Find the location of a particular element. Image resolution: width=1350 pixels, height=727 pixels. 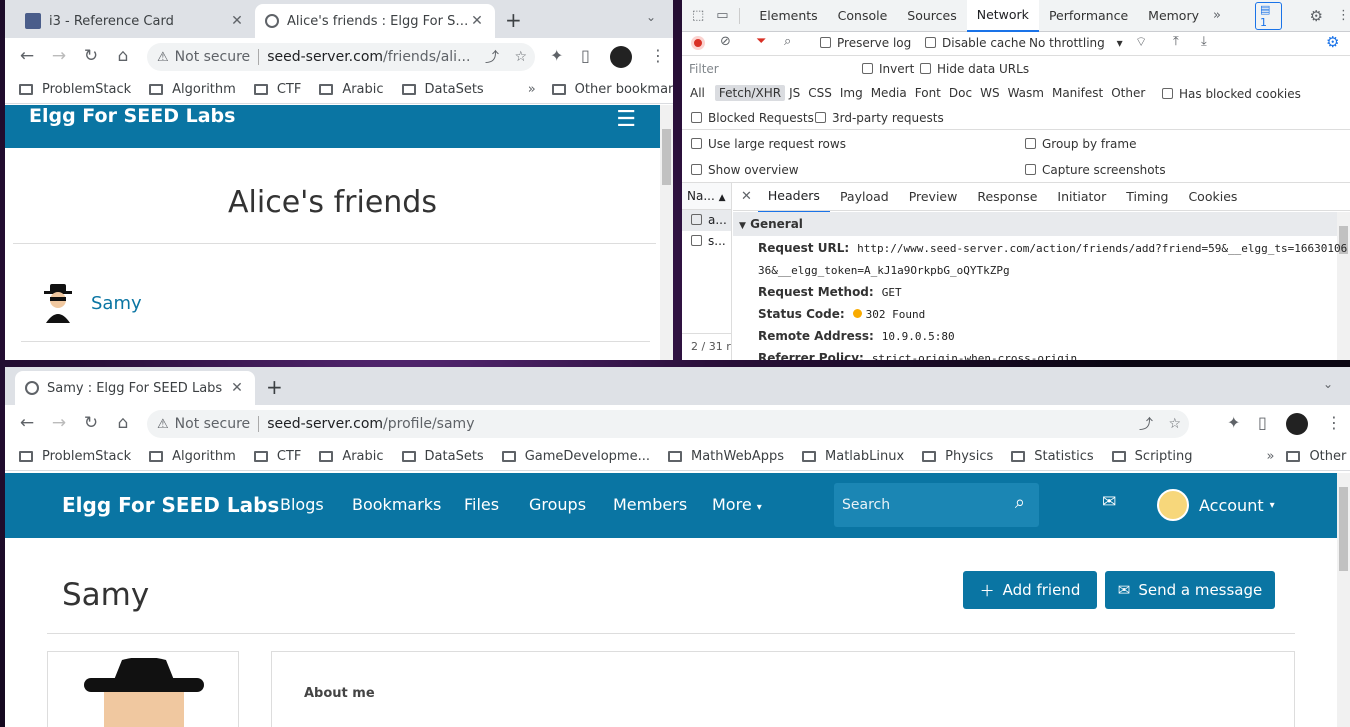

detail-tab-preview: Preview is located at coordinates (933, 197).